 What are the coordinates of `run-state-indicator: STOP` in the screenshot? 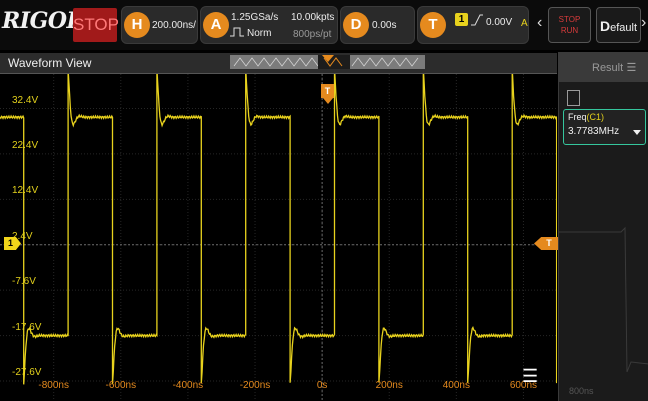 It's located at (96, 25).